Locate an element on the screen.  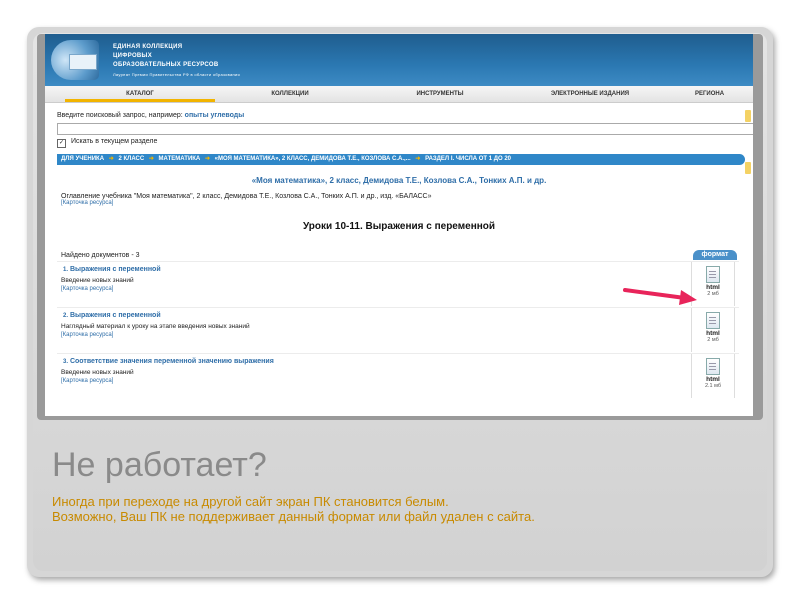
document-title: 2. Выражения с переменной is located at coordinates (112, 315).